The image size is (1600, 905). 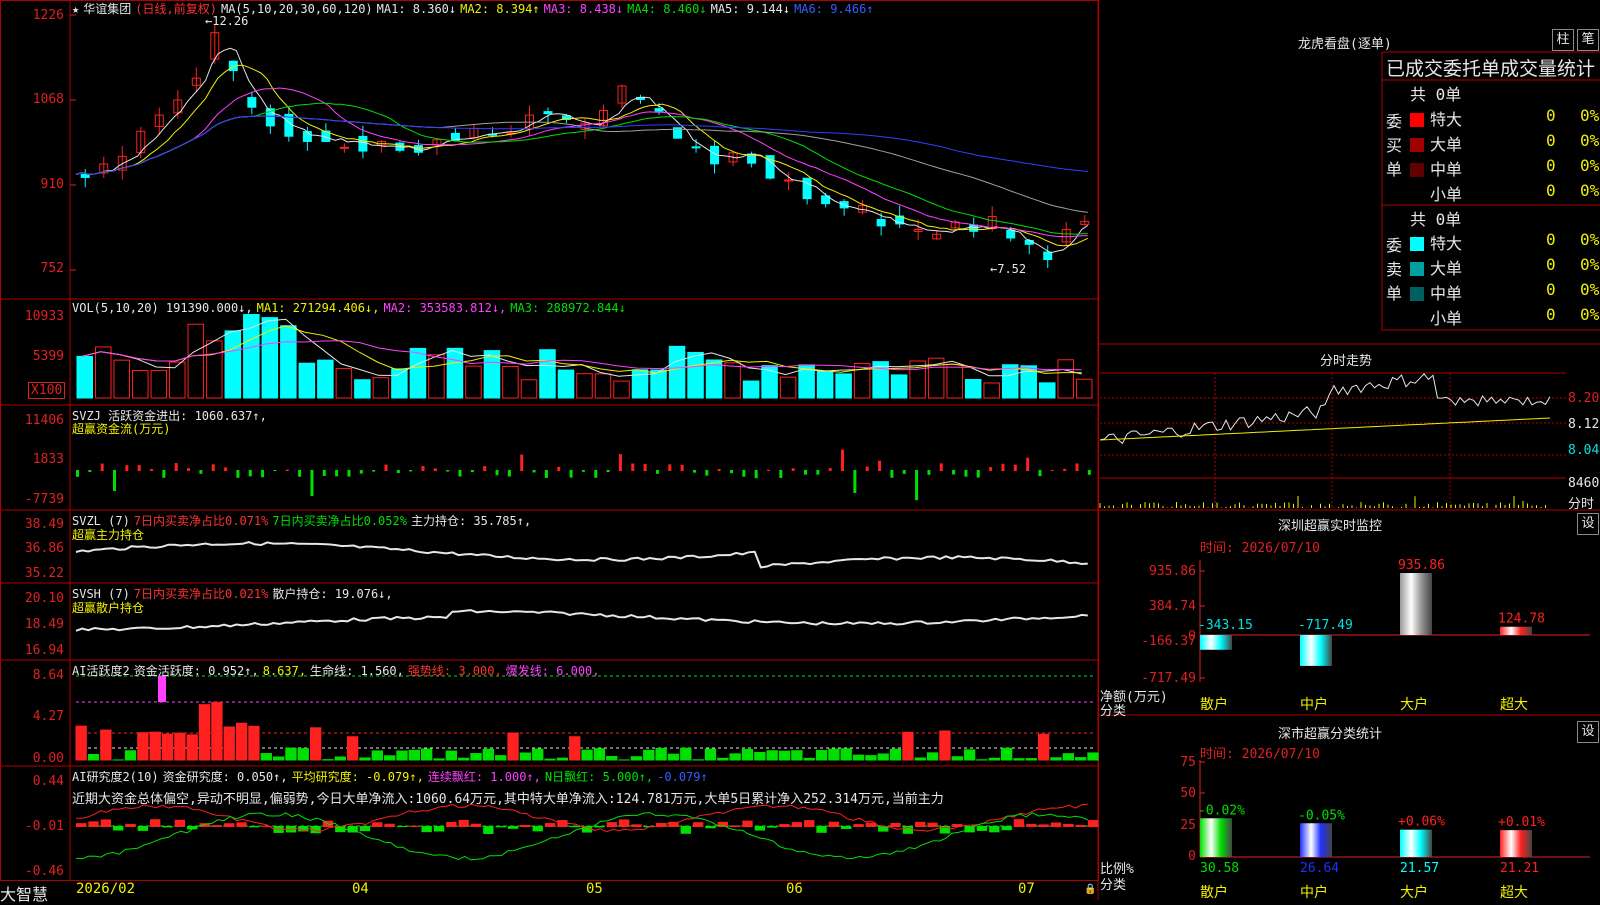 What do you see at coordinates (46, 390) in the screenshot?
I see `vol-unit: X100` at bounding box center [46, 390].